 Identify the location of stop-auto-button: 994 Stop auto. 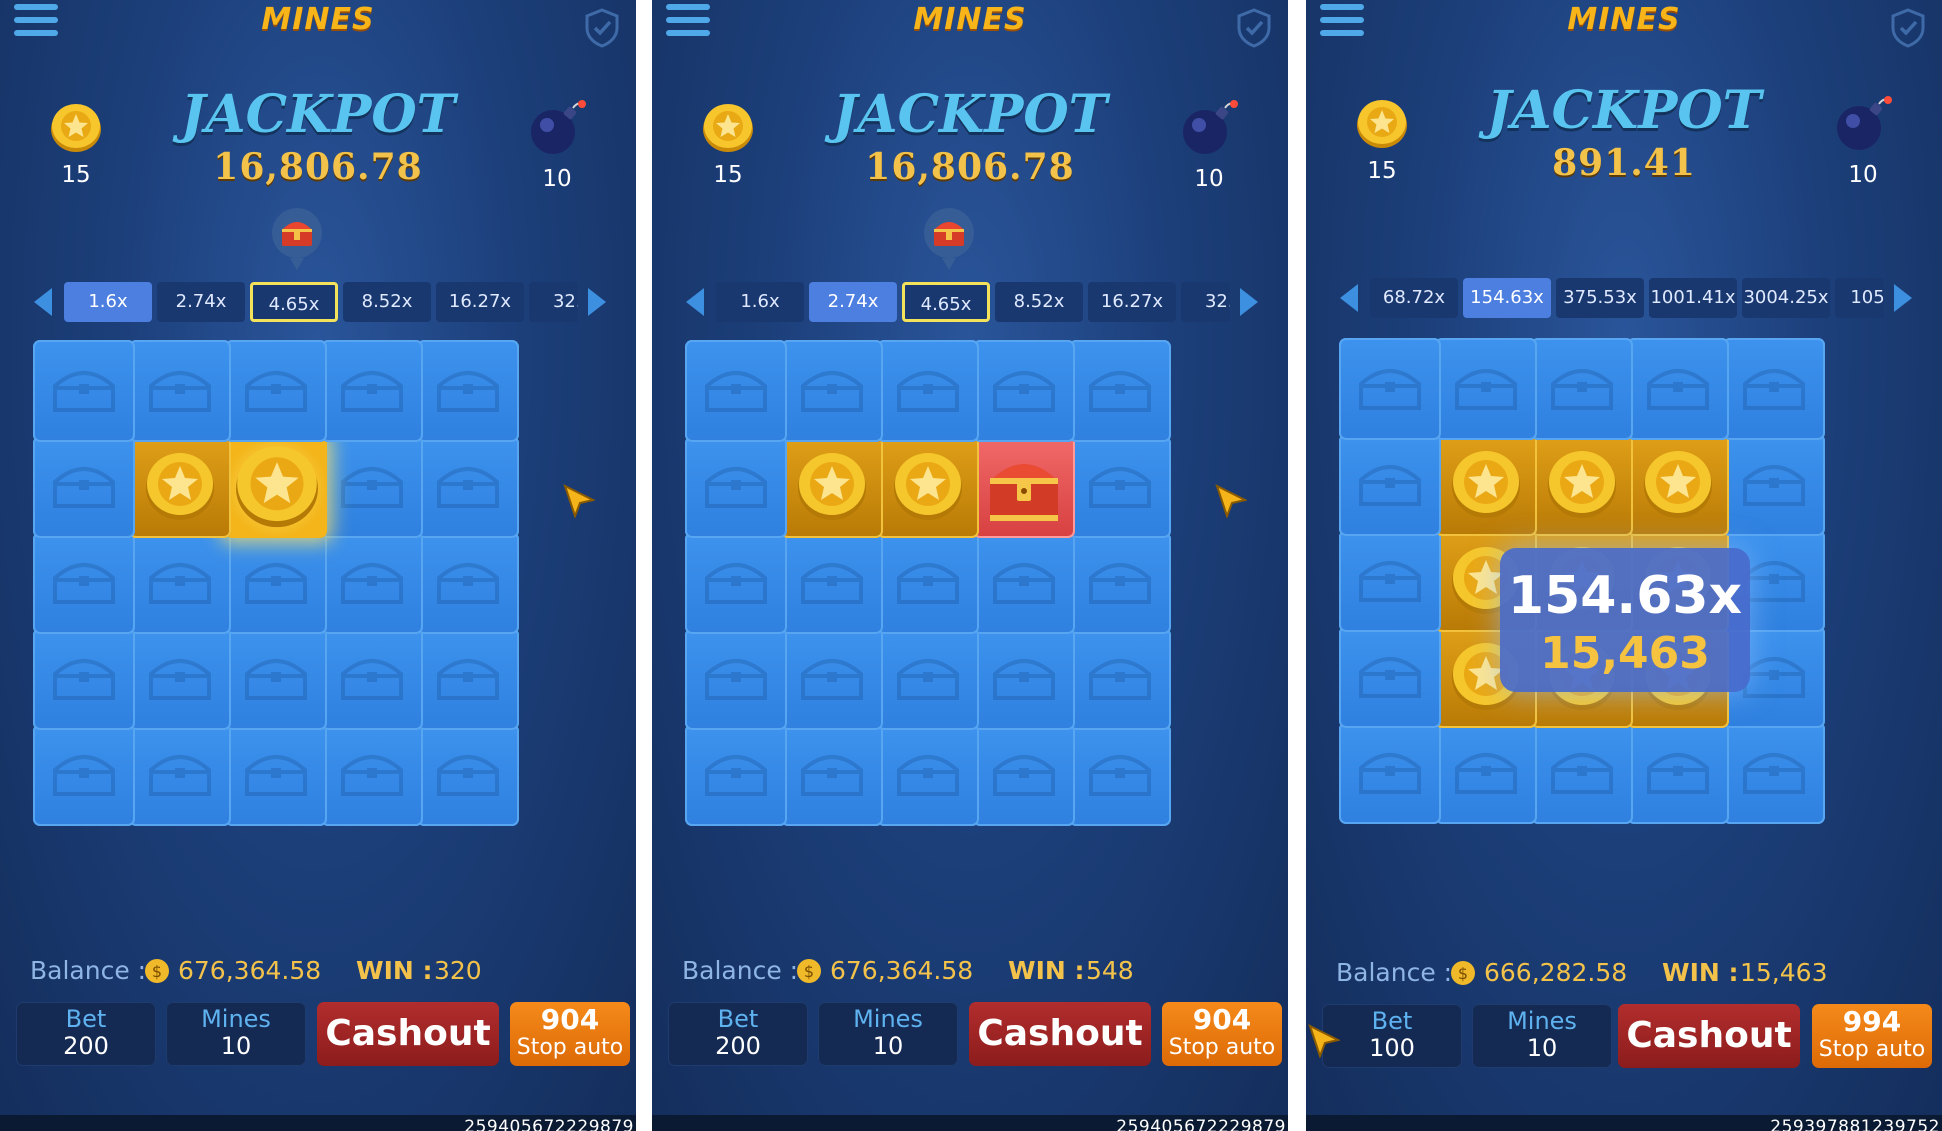
(1872, 1036).